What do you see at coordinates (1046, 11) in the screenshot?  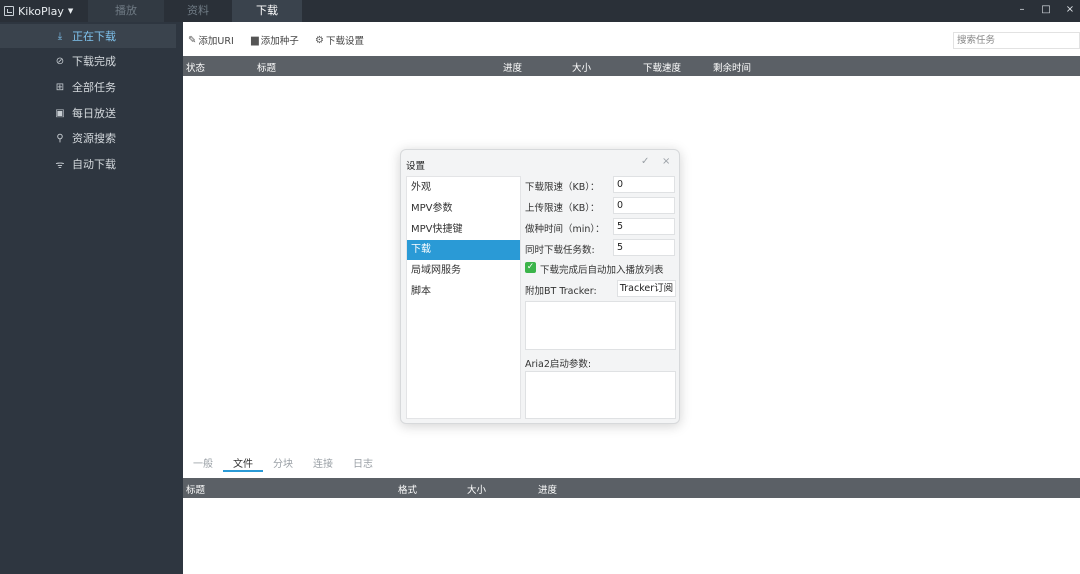 I see `maximize-button: □` at bounding box center [1046, 11].